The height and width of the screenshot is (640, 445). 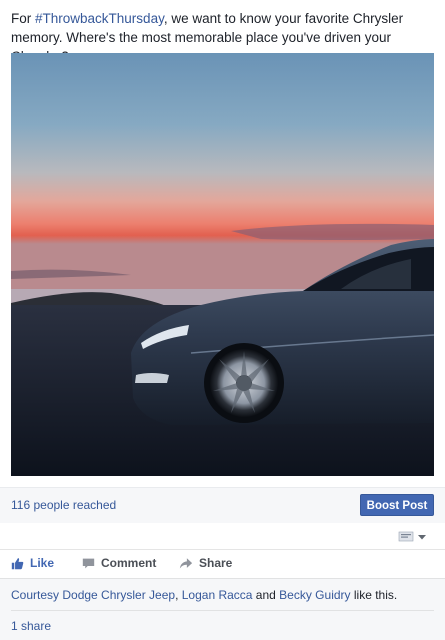 I want to click on share-button: Share, so click(x=205, y=563).